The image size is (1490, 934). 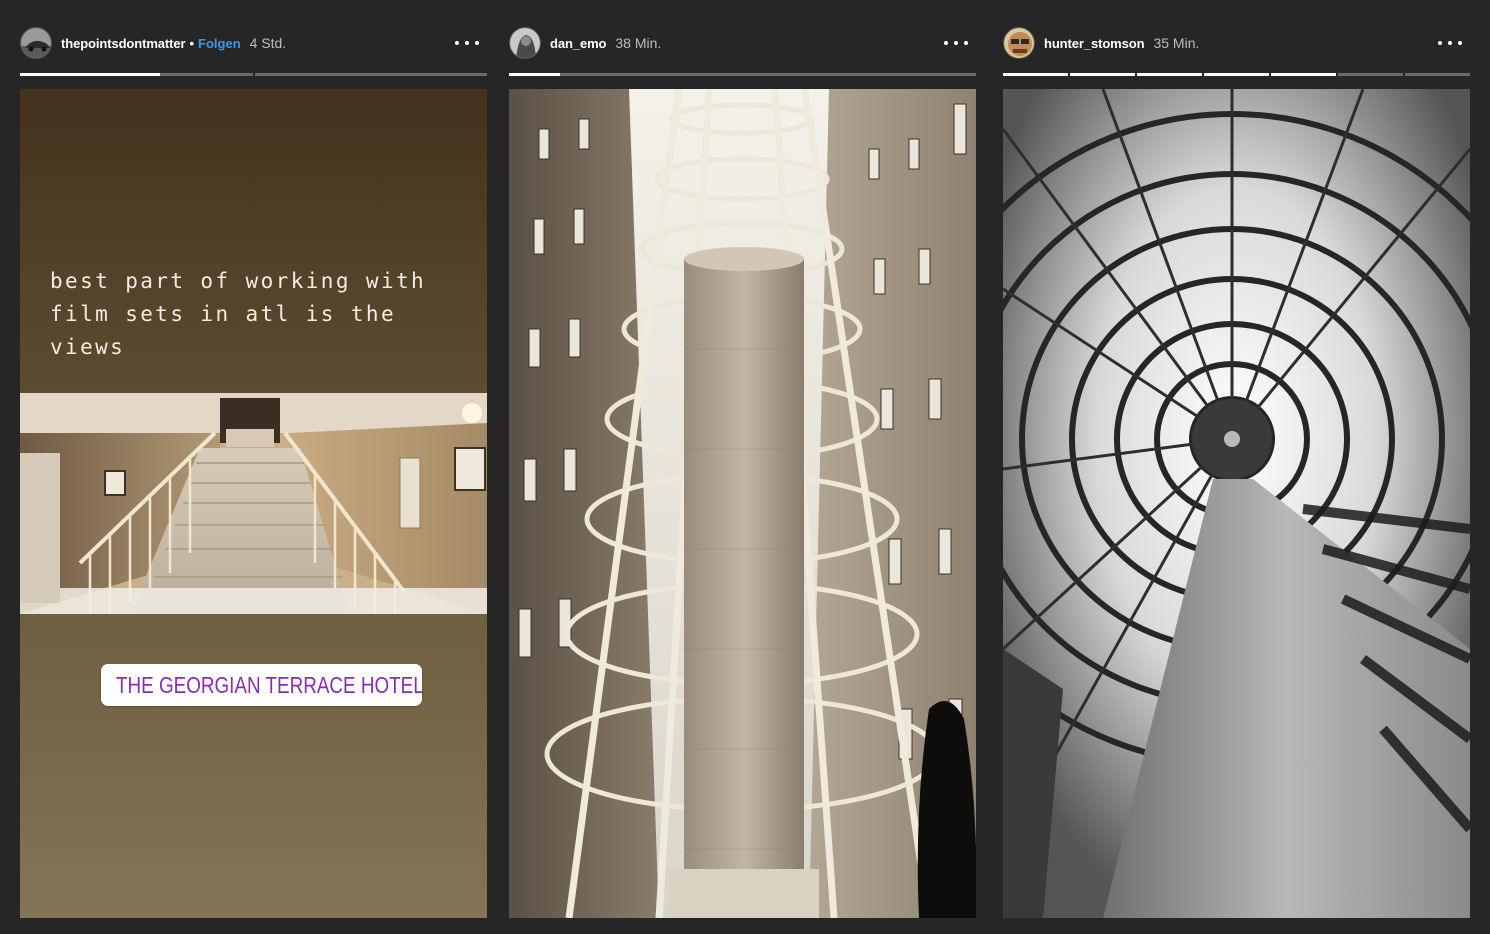 I want to click on staircase-photo, so click(x=253, y=503).